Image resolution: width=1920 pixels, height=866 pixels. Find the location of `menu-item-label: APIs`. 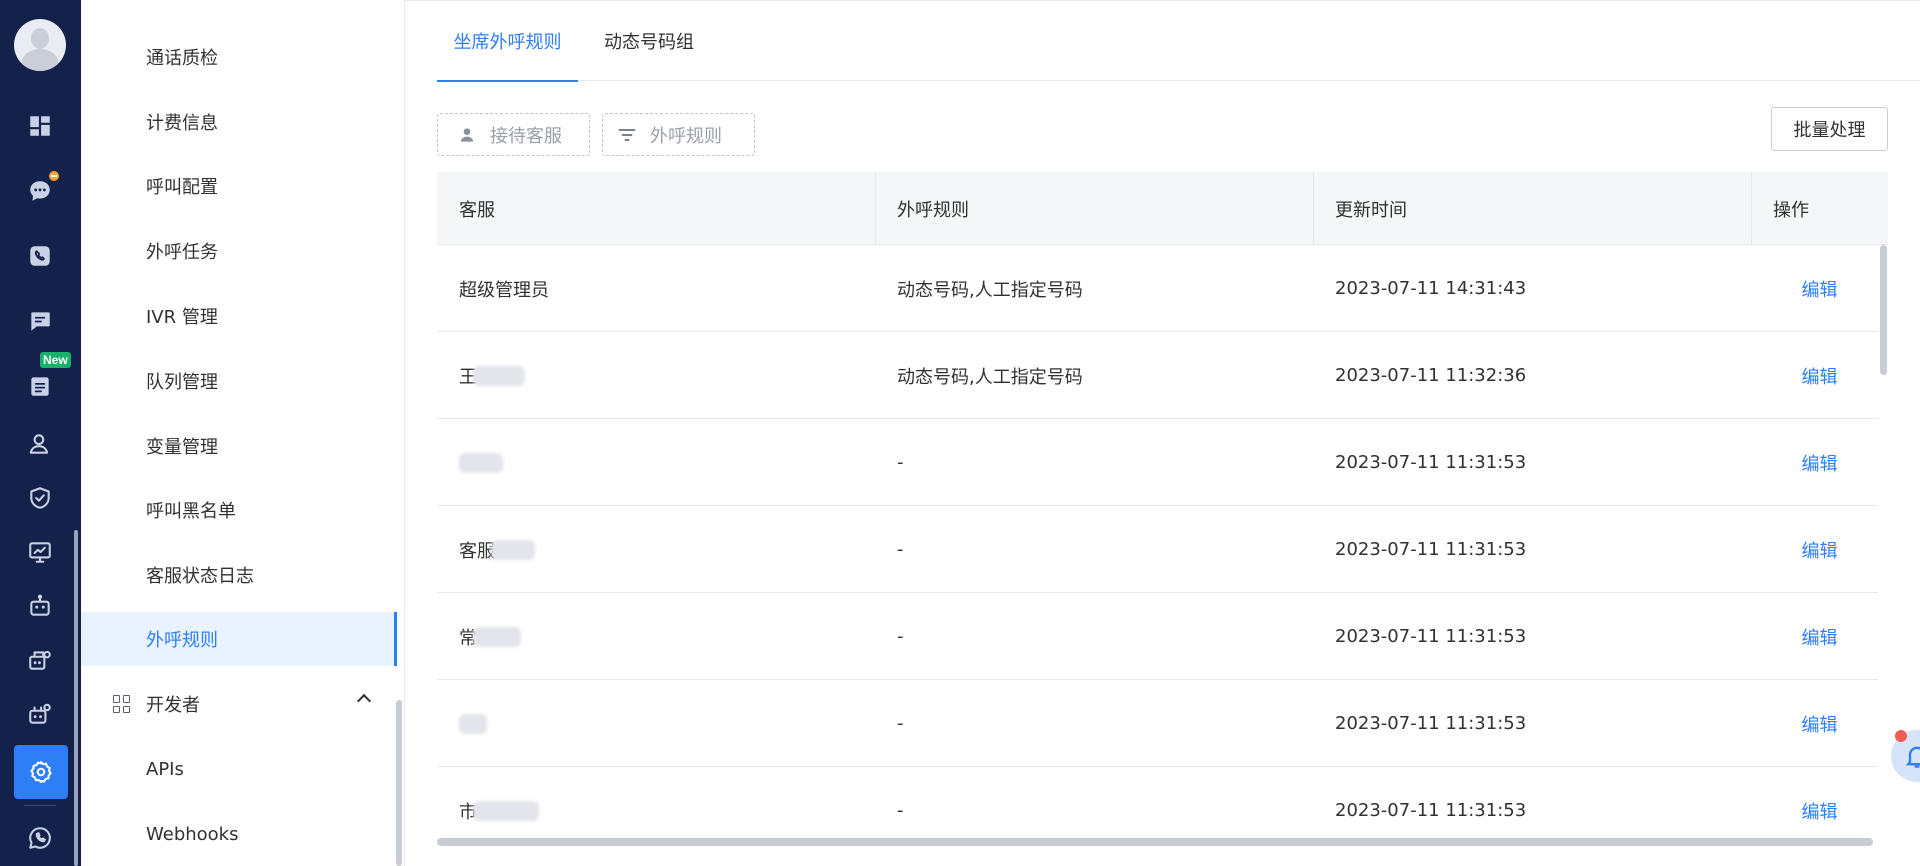

menu-item-label: APIs is located at coordinates (165, 769).